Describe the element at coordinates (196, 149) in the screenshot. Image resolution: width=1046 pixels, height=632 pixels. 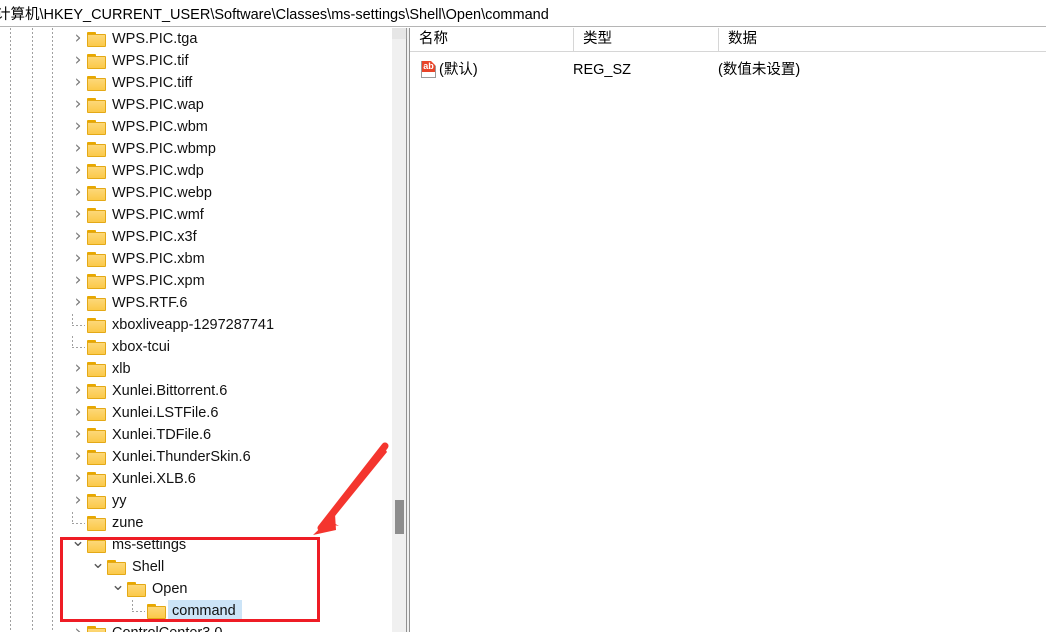
I see `tree-item-wps-pic-wbmp: › WPS.PIC.wbmp` at that location.